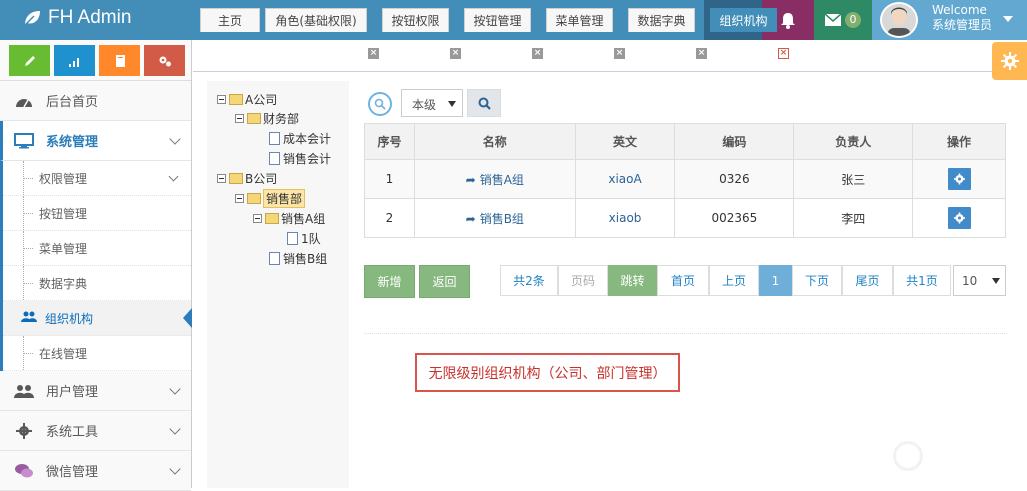 This screenshot has width=1027, height=491. Describe the element at coordinates (187, 318) in the screenshot. I see `active-indicator` at that location.